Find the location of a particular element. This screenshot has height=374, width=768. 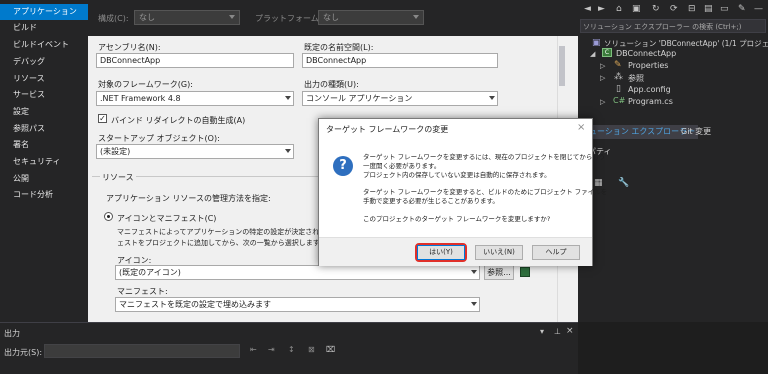

icon-preview is located at coordinates (525, 272).